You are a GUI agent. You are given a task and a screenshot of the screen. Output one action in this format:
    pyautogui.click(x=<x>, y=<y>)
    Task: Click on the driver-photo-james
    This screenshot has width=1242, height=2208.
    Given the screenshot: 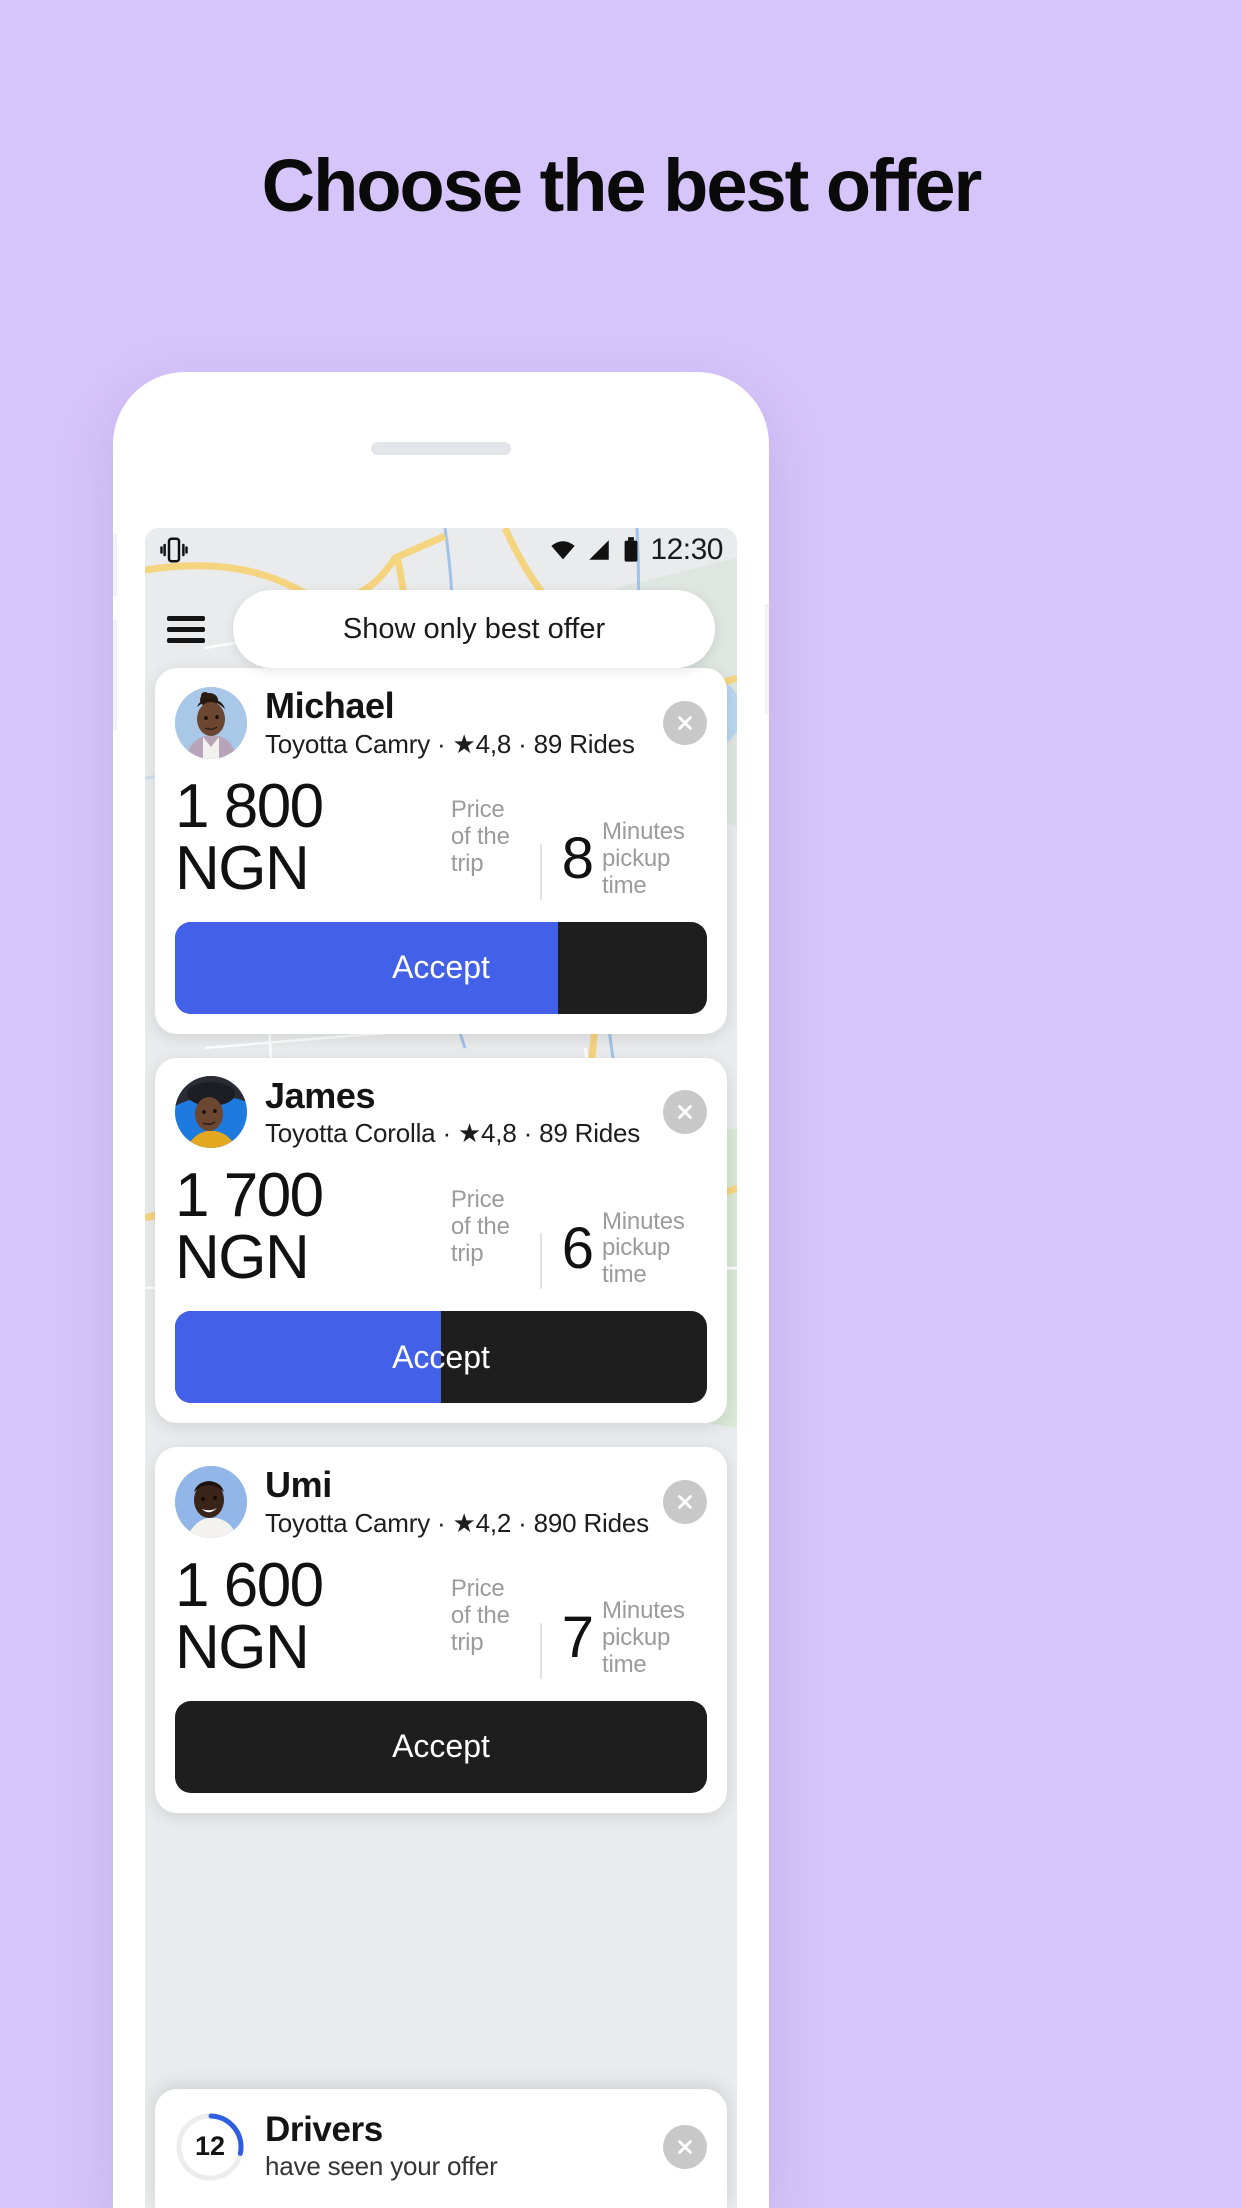 What is the action you would take?
    pyautogui.click(x=211, y=1112)
    